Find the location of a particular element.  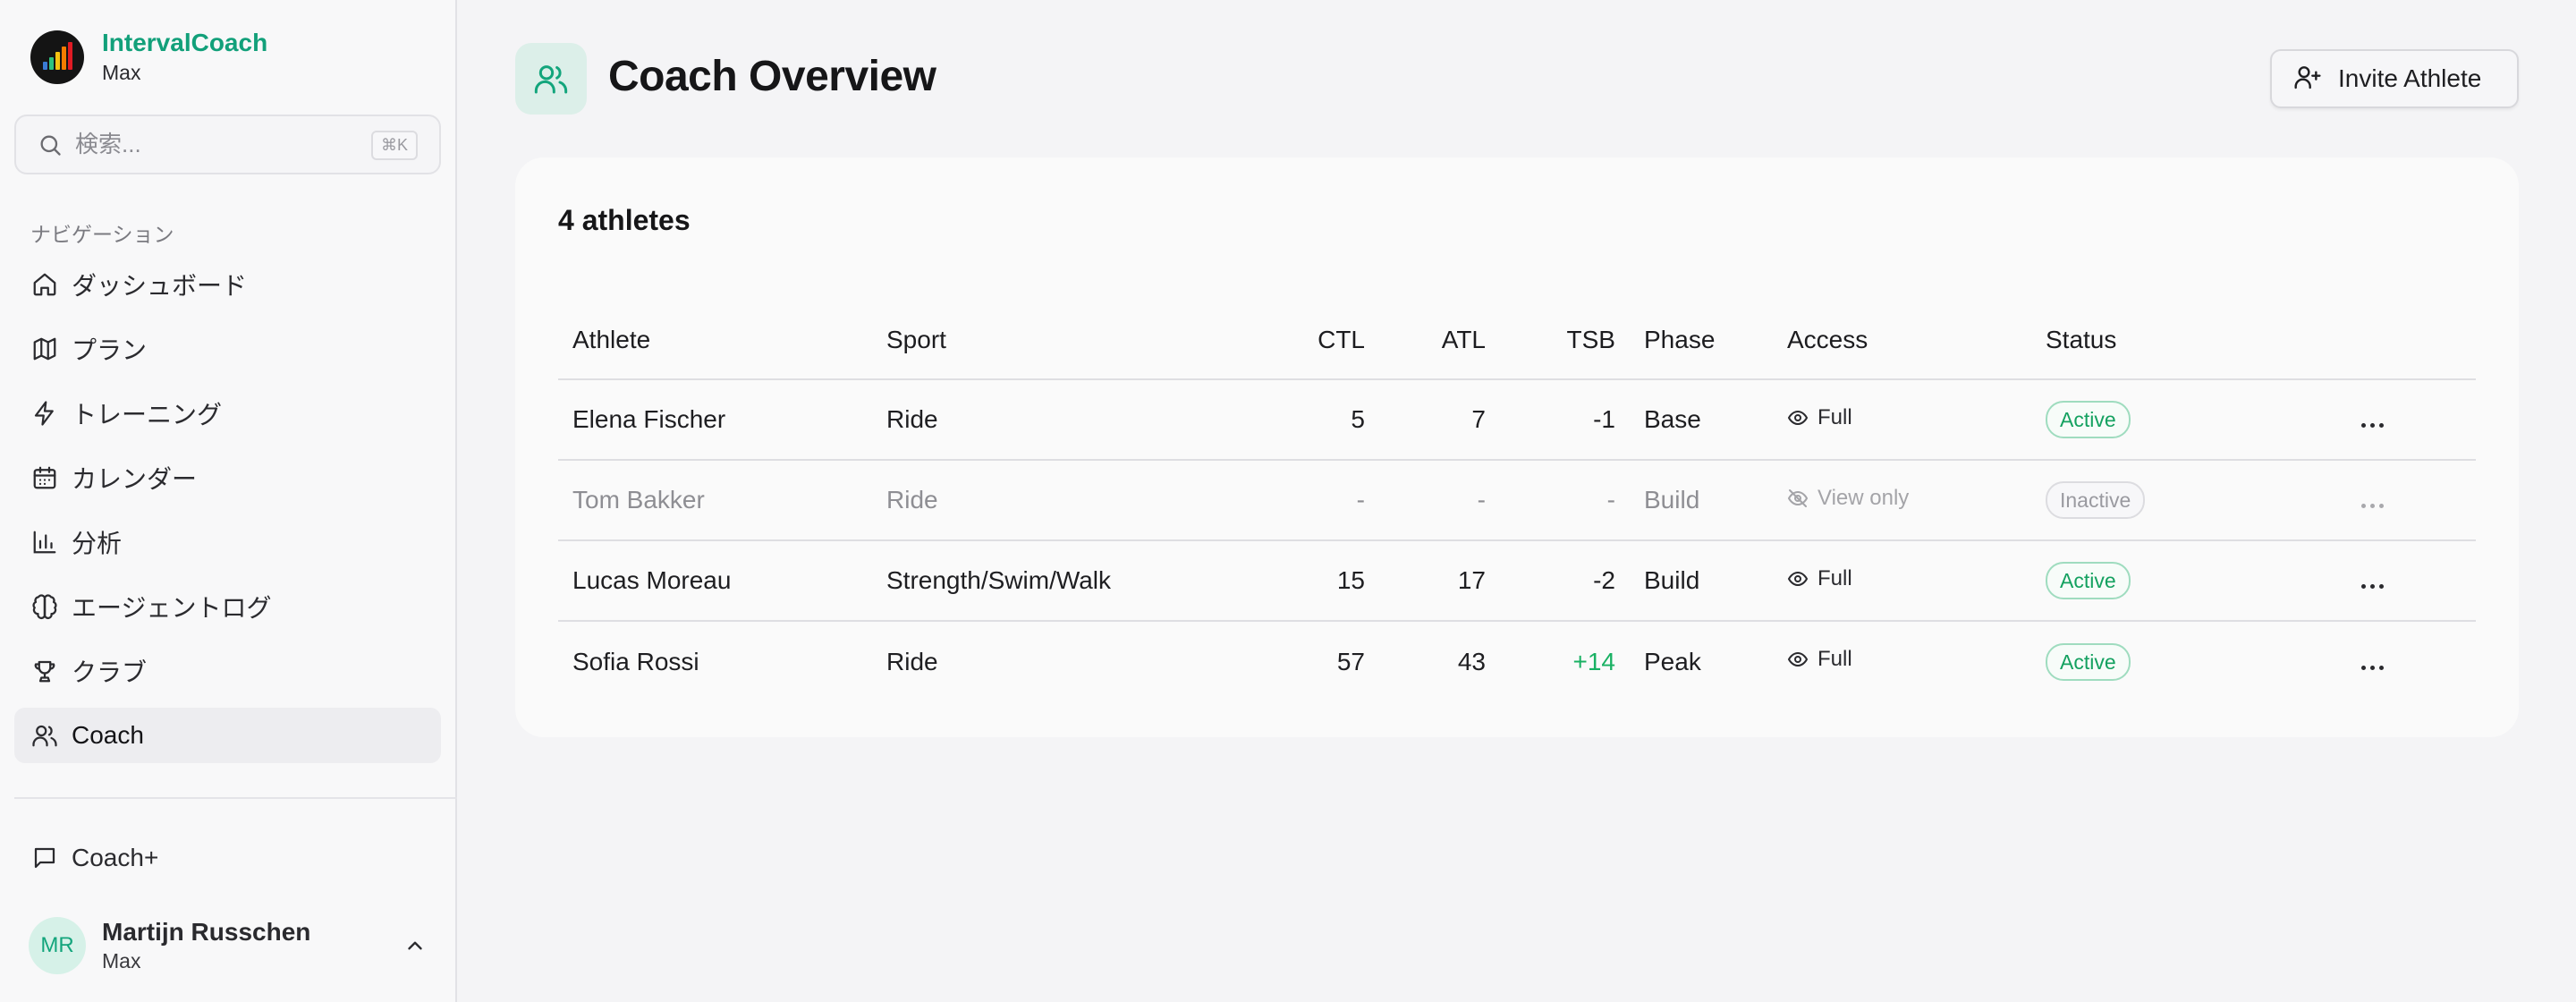

sidebar-item-label: クラブ is located at coordinates (110, 672).